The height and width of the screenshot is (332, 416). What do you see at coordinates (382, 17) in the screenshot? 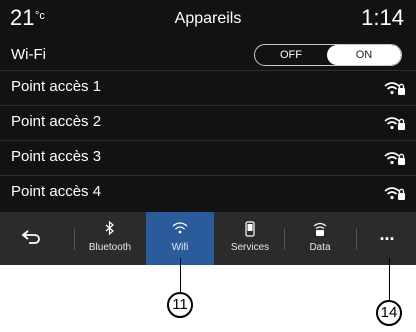
I see `clock: 1:14` at bounding box center [382, 17].